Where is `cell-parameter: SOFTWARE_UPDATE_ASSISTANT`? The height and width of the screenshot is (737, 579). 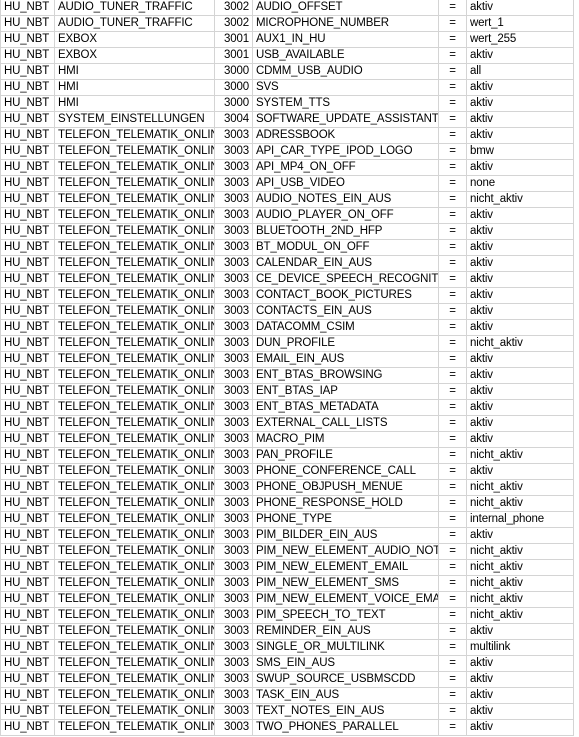
cell-parameter: SOFTWARE_UPDATE_ASSISTANT is located at coordinates (345, 119).